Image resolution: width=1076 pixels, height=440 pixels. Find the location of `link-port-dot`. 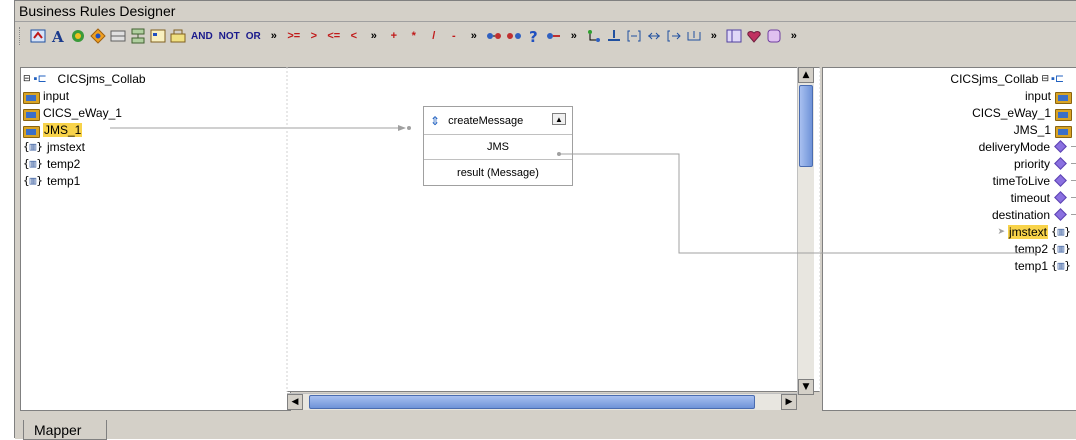

link-port-dot is located at coordinates (409, 128).